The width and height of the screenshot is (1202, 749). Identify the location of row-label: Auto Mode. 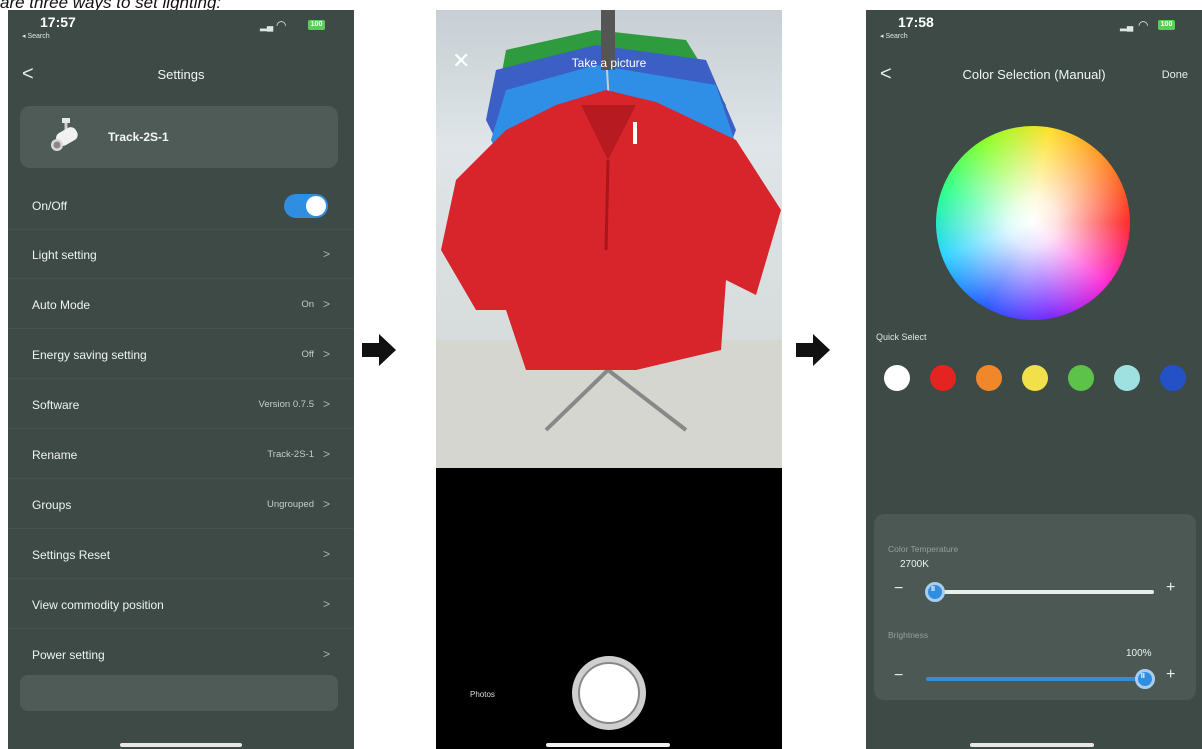
(61, 305).